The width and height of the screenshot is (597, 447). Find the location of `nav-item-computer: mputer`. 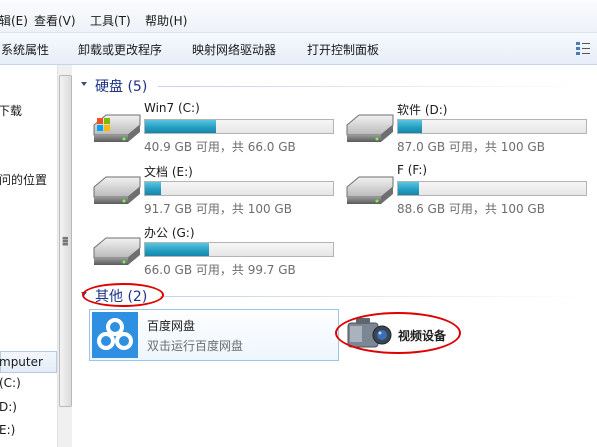

nav-item-computer: mputer is located at coordinates (28, 362).